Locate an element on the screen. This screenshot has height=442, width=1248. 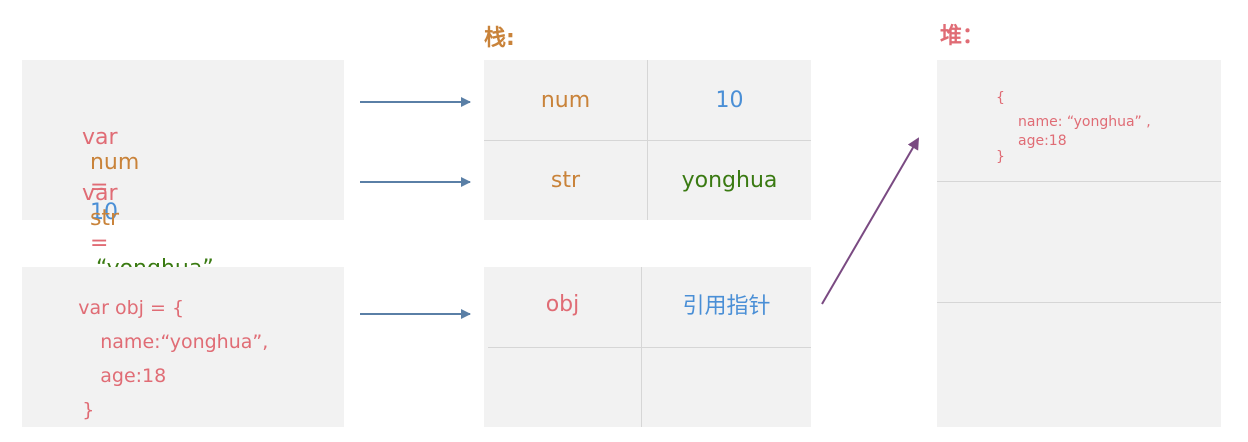
arrow-pointer-to-heap is located at coordinates (870, 221).